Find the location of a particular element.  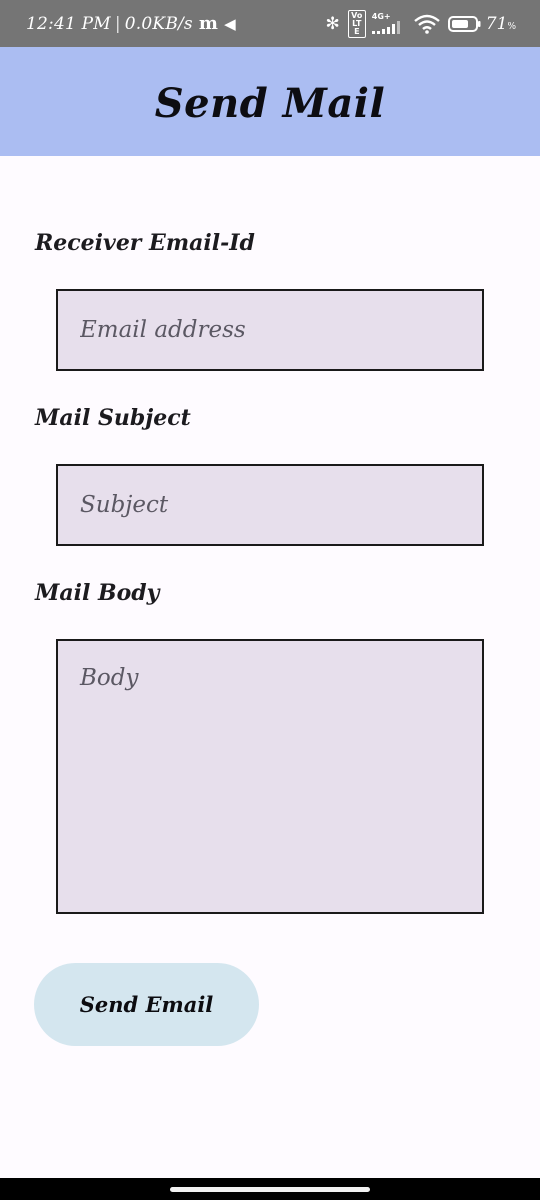

body-label: Mail Body is located at coordinates (97, 593).